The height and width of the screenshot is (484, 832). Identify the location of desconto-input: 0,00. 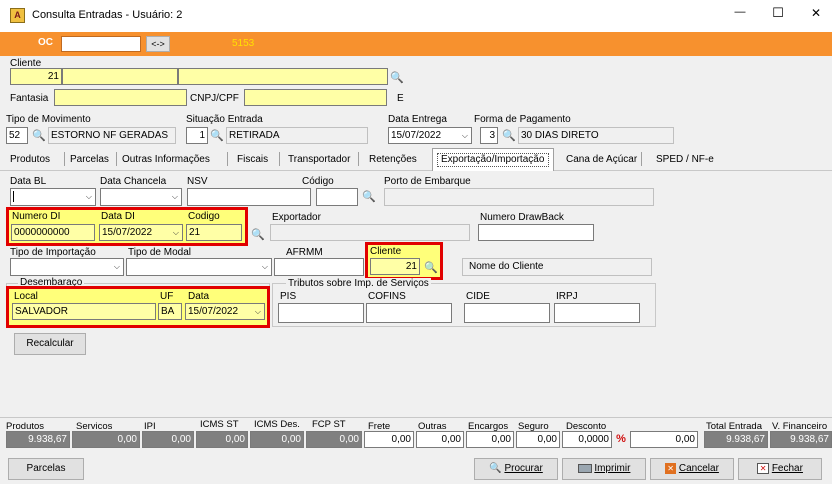
(664, 439).